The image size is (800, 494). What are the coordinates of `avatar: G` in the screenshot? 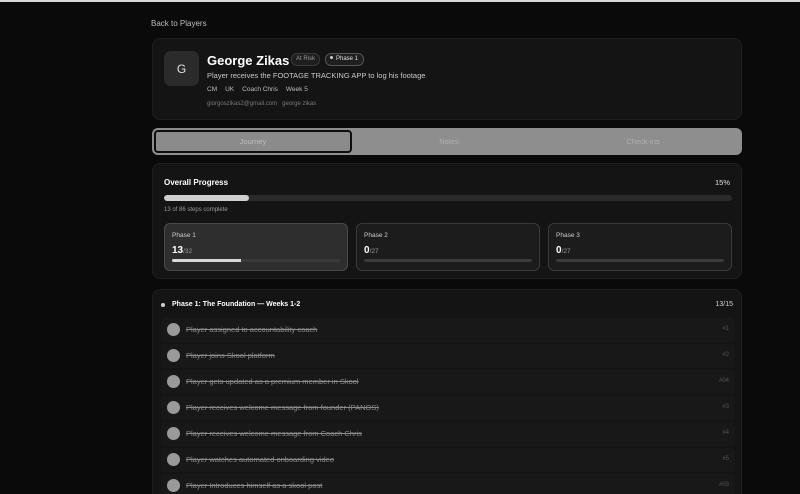 It's located at (181, 68).